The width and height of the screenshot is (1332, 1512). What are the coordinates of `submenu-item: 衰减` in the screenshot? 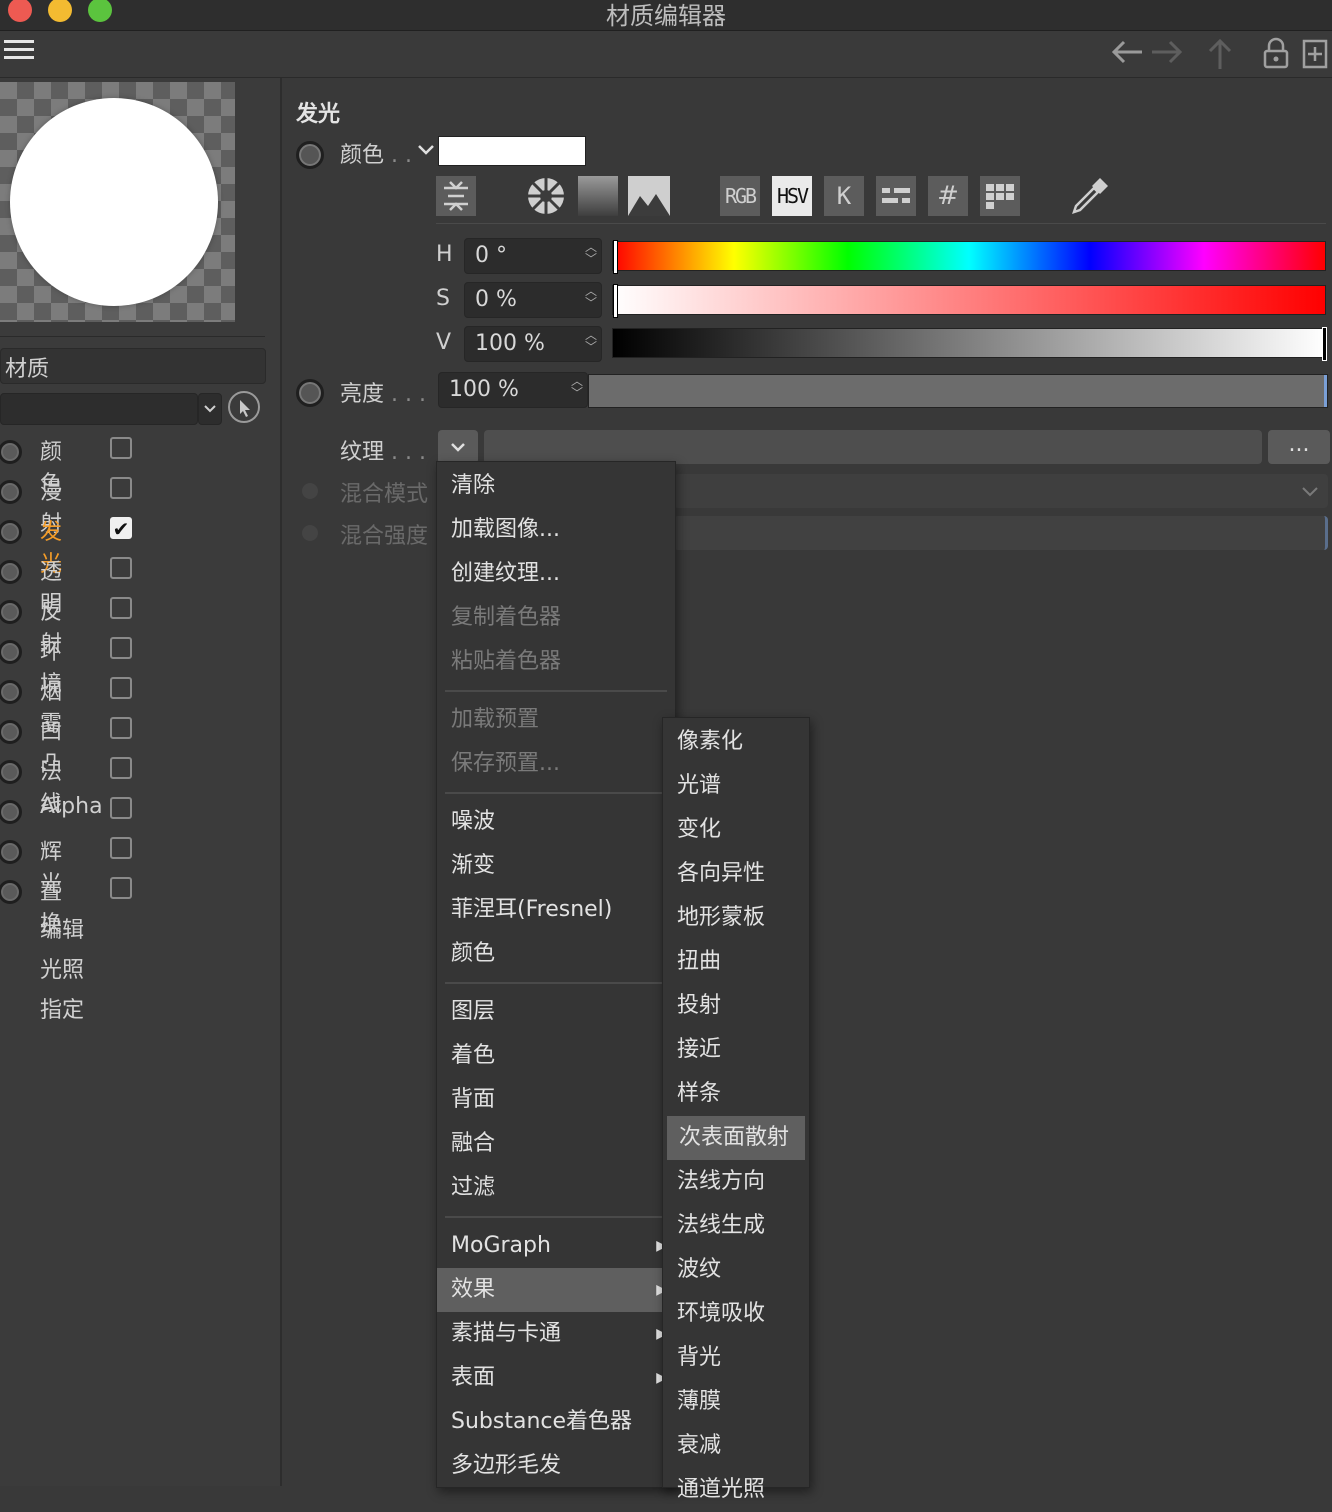 It's located at (736, 1446).